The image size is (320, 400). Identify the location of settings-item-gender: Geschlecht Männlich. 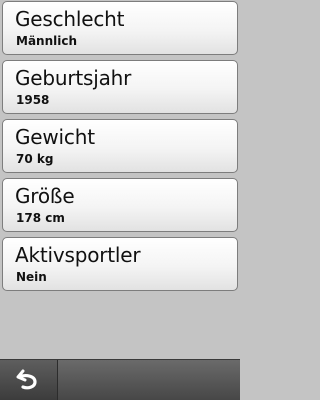
(120, 28).